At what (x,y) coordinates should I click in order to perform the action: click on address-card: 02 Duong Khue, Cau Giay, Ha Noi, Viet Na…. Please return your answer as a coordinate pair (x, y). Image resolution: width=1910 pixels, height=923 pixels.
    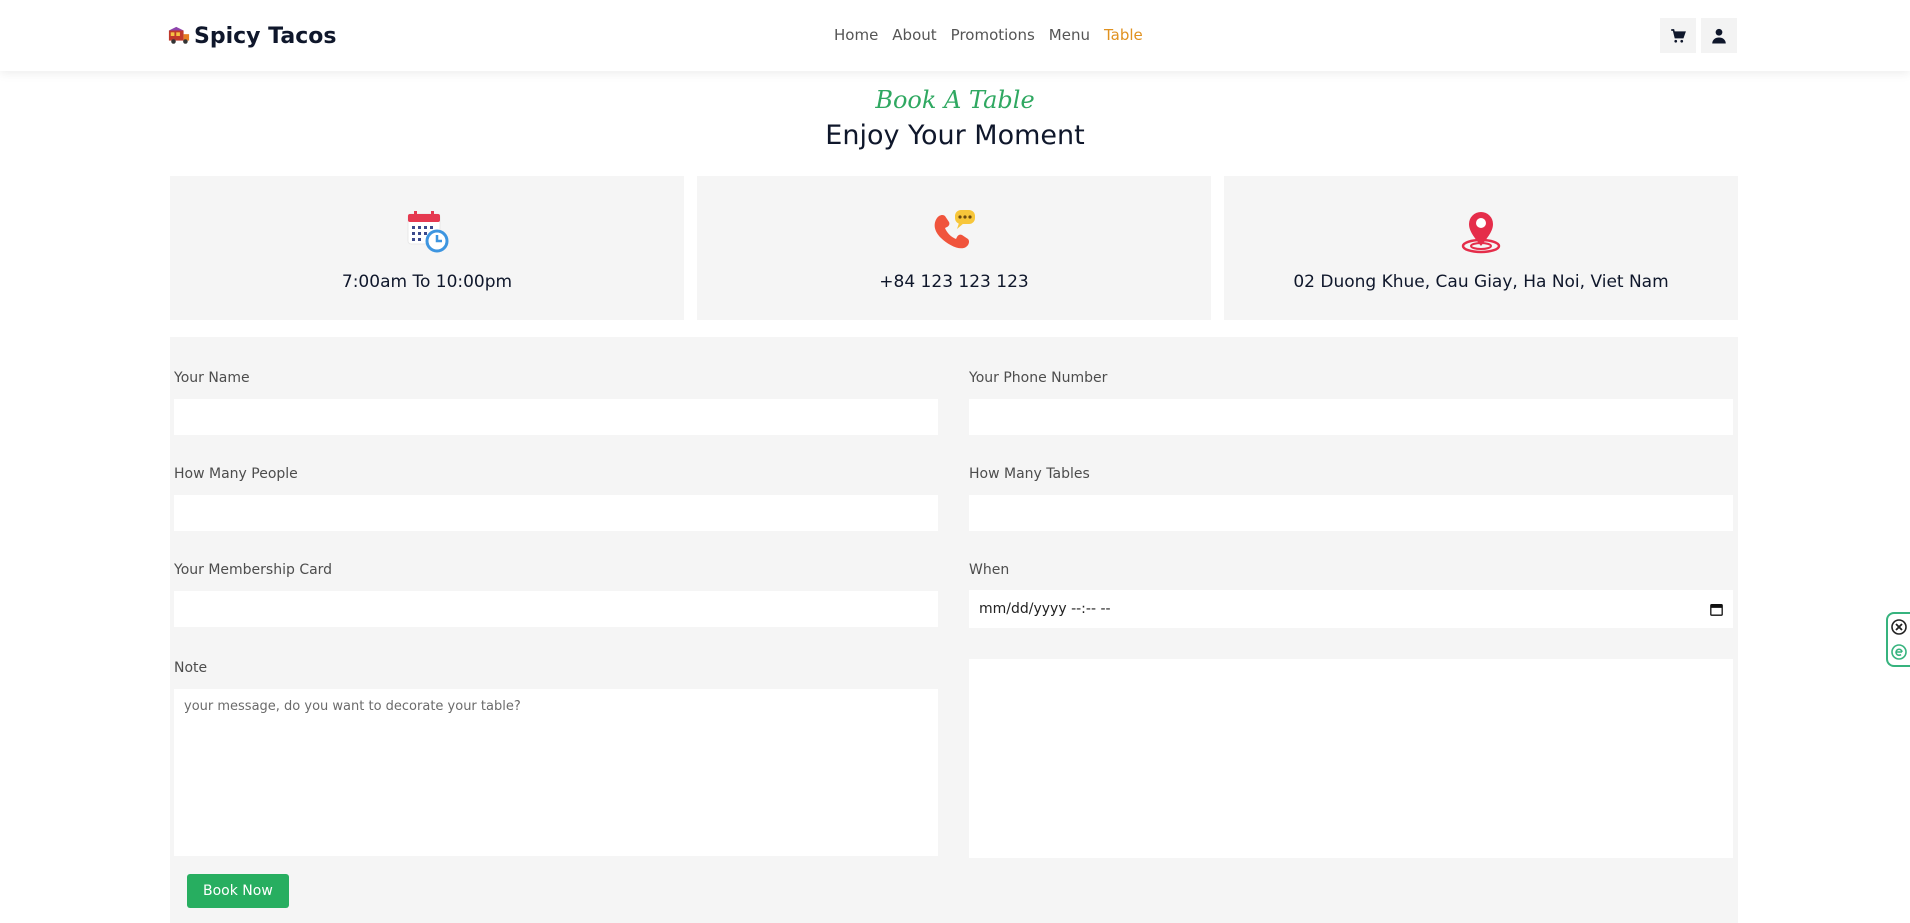
    Looking at the image, I should click on (1481, 248).